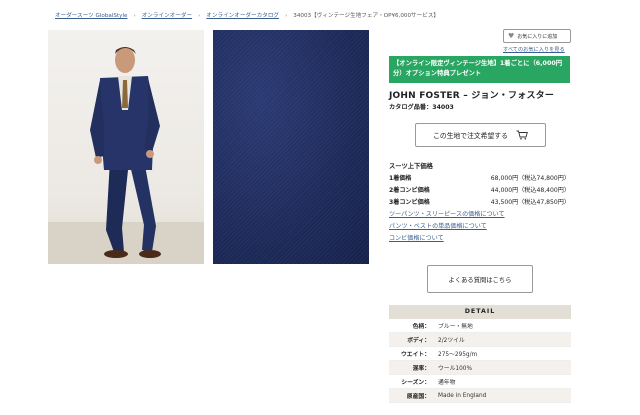 This screenshot has height=415, width=640. I want to click on cart-icon, so click(522, 135).